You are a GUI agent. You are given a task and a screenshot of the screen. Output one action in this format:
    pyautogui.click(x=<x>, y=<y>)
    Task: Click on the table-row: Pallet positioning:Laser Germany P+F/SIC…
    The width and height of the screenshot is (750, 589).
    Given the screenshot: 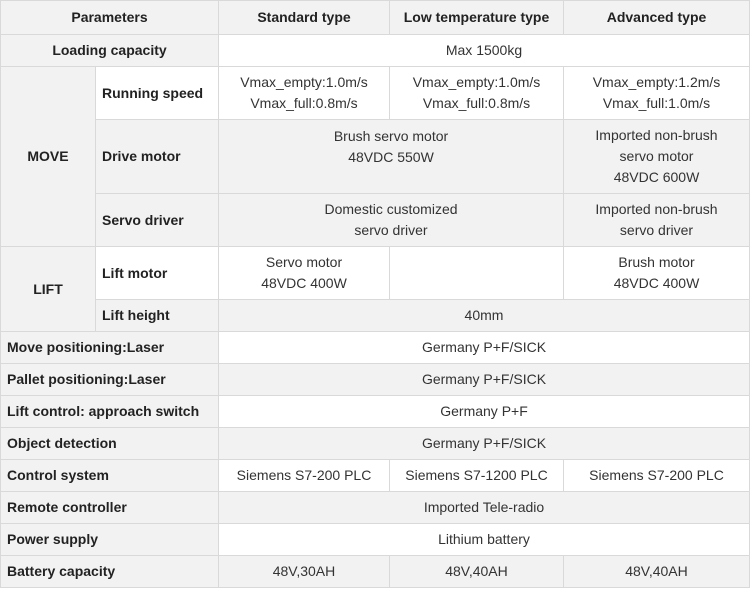 What is the action you would take?
    pyautogui.click(x=375, y=379)
    